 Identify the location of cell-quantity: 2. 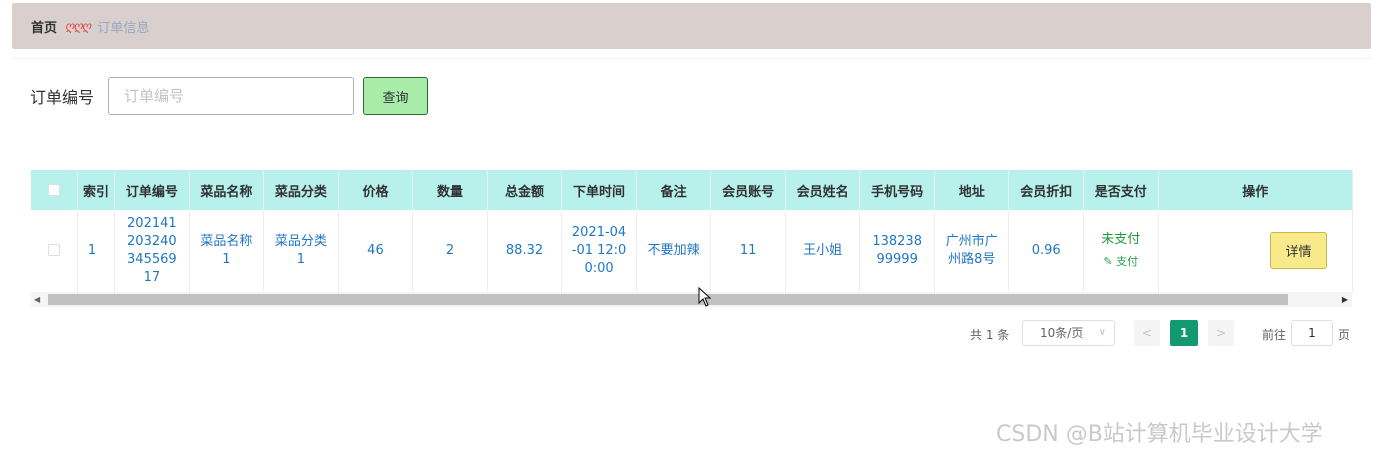
(450, 251).